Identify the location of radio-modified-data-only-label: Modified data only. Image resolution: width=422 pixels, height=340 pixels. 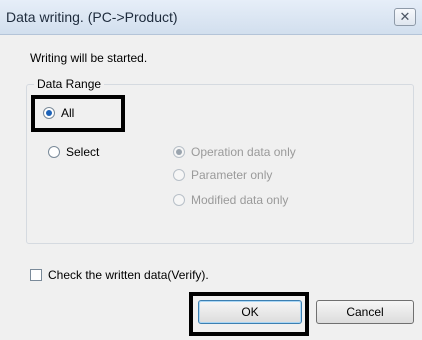
(240, 200).